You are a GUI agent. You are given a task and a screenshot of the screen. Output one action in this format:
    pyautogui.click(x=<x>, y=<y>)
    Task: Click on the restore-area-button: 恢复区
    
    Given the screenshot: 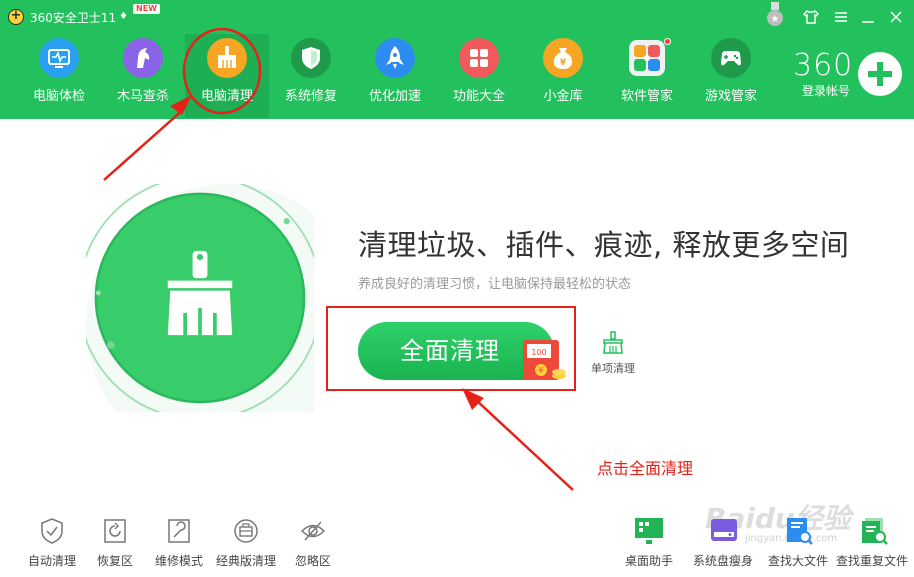 What is the action you would take?
    pyautogui.click(x=115, y=544)
    